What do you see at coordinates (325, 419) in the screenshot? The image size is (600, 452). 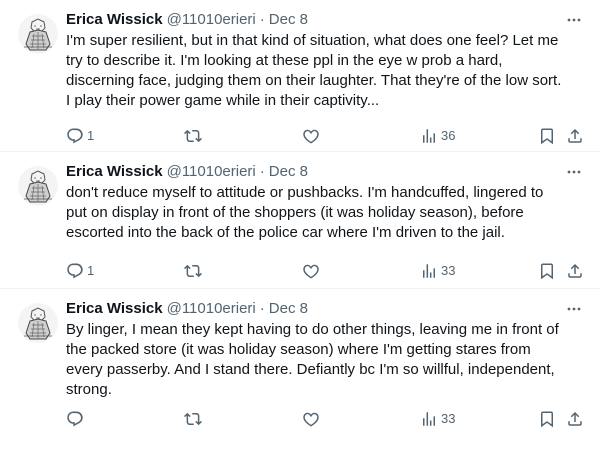 I see `action-bar: 33` at bounding box center [325, 419].